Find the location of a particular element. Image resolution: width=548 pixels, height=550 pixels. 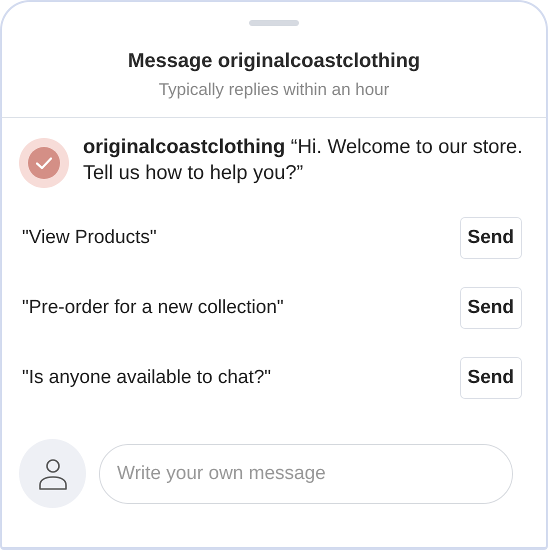

drag-handle is located at coordinates (274, 23).